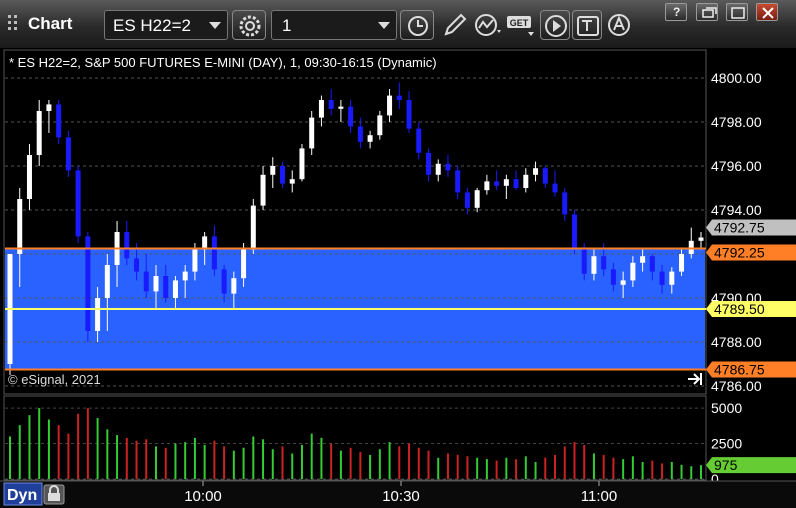 This screenshot has width=796, height=508. Describe the element at coordinates (14, 23) in the screenshot. I see `grip-icon` at that location.